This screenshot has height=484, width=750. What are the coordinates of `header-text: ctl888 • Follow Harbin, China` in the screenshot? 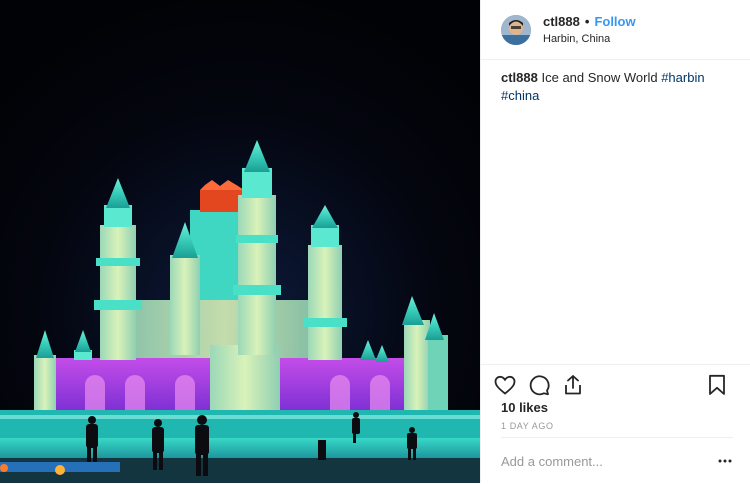 It's located at (589, 29).